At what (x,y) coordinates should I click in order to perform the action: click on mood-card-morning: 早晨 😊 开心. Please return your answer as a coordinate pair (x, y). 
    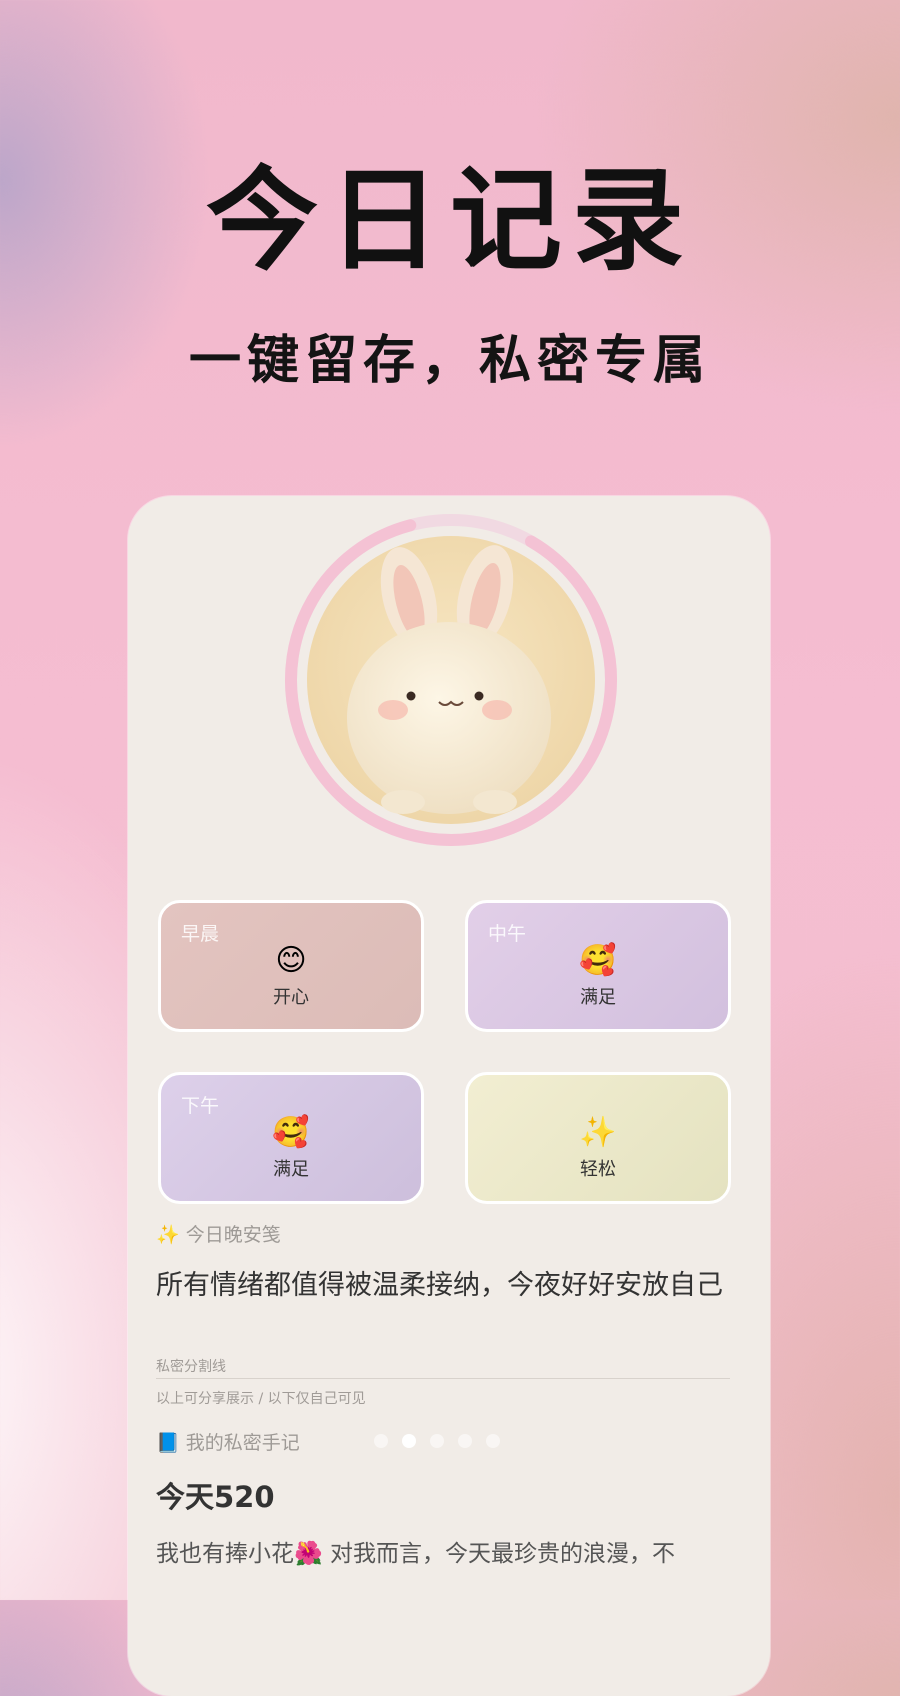
    Looking at the image, I should click on (291, 966).